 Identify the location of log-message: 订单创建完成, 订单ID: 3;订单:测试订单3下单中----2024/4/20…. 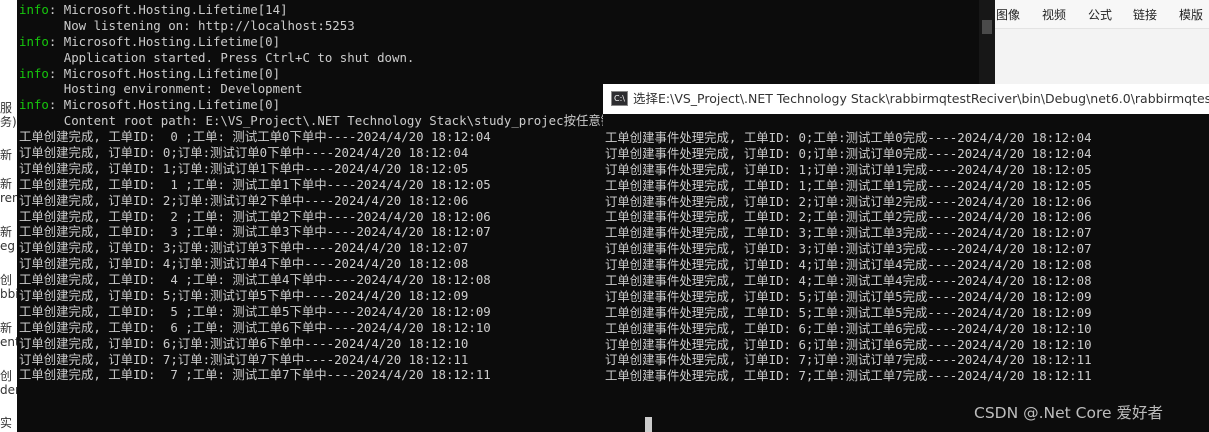
(244, 248).